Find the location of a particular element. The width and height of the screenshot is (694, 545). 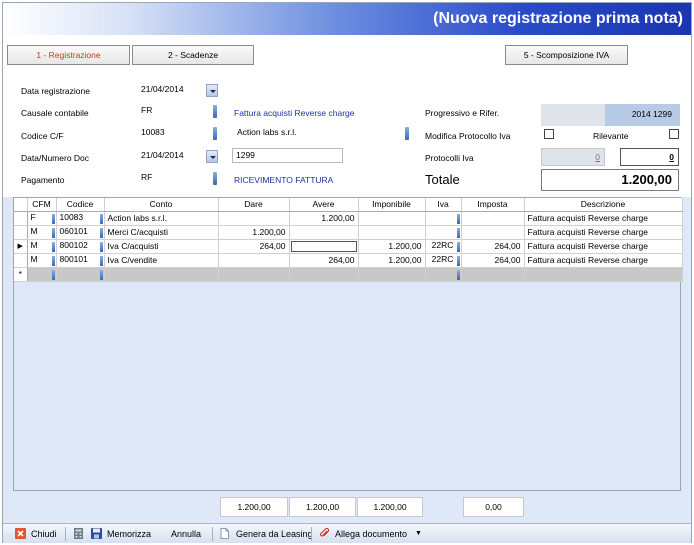

row-selector-current: ▶ is located at coordinates (21, 246).